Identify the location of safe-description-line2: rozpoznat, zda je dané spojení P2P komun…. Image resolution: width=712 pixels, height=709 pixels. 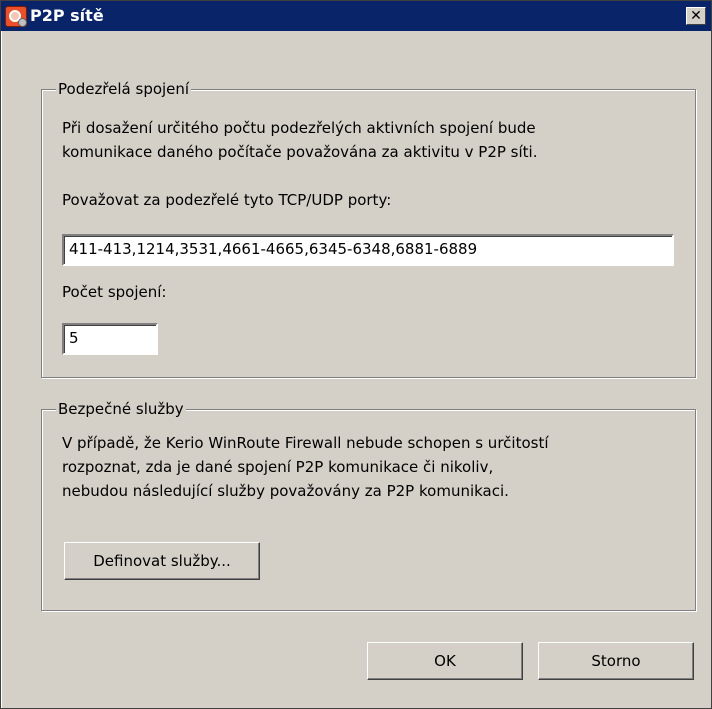
(278, 467).